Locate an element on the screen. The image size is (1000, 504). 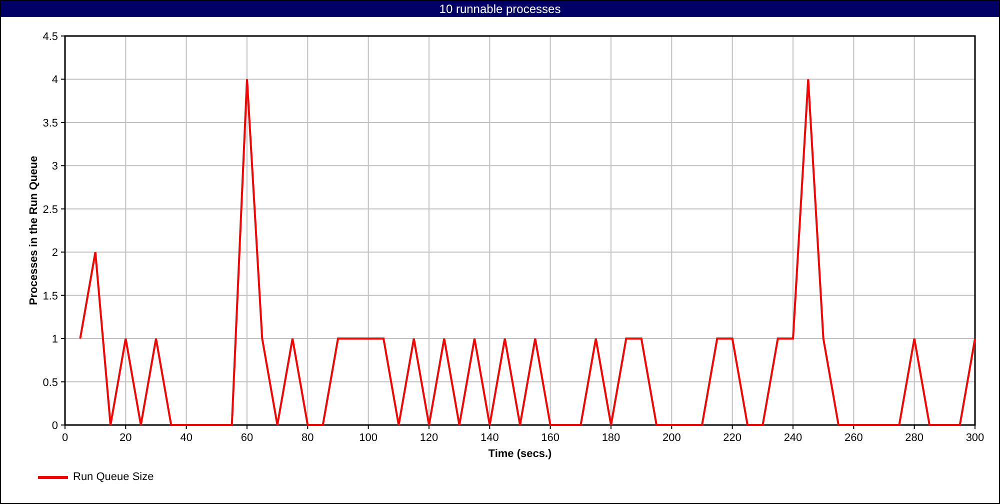
x-tick-label: 260 is located at coordinates (853, 438).